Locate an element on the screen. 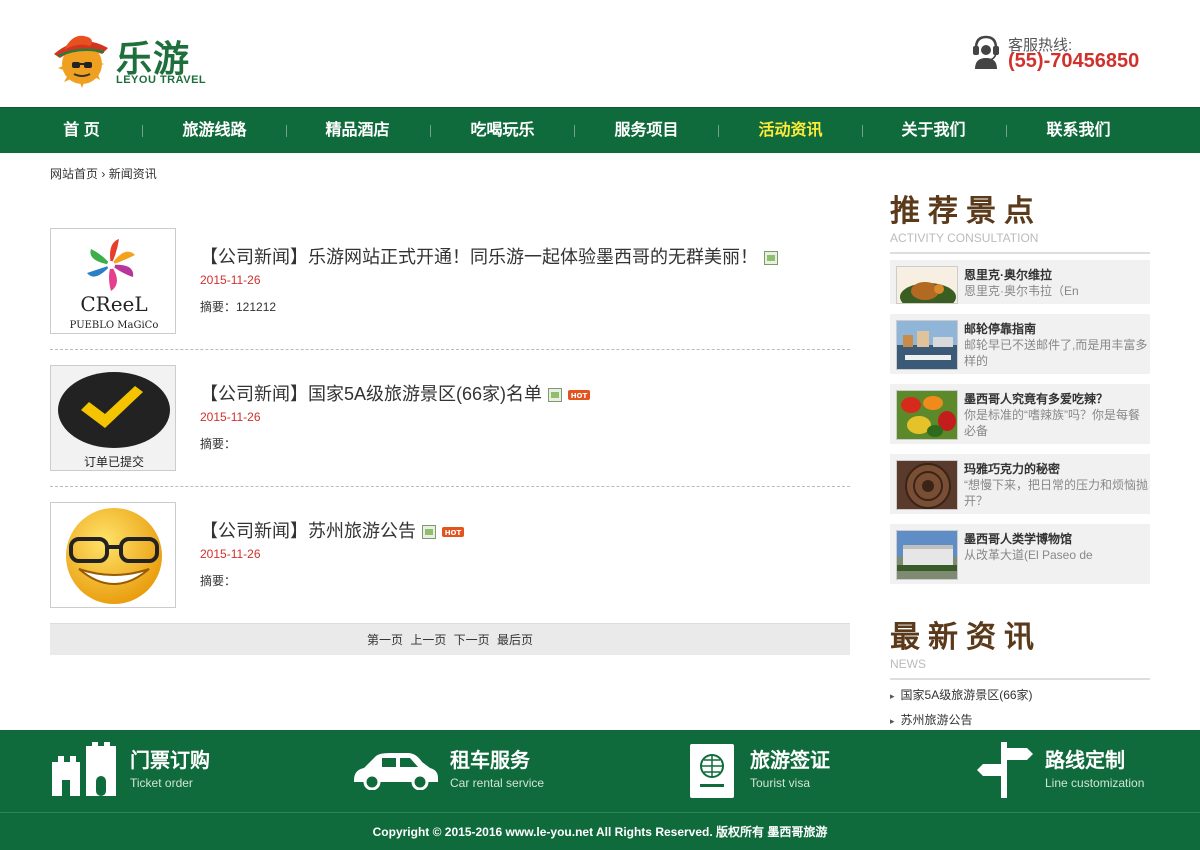 The height and width of the screenshot is (850, 1200). pagination: 第一页 上一页 下一页 最后页 is located at coordinates (450, 639).